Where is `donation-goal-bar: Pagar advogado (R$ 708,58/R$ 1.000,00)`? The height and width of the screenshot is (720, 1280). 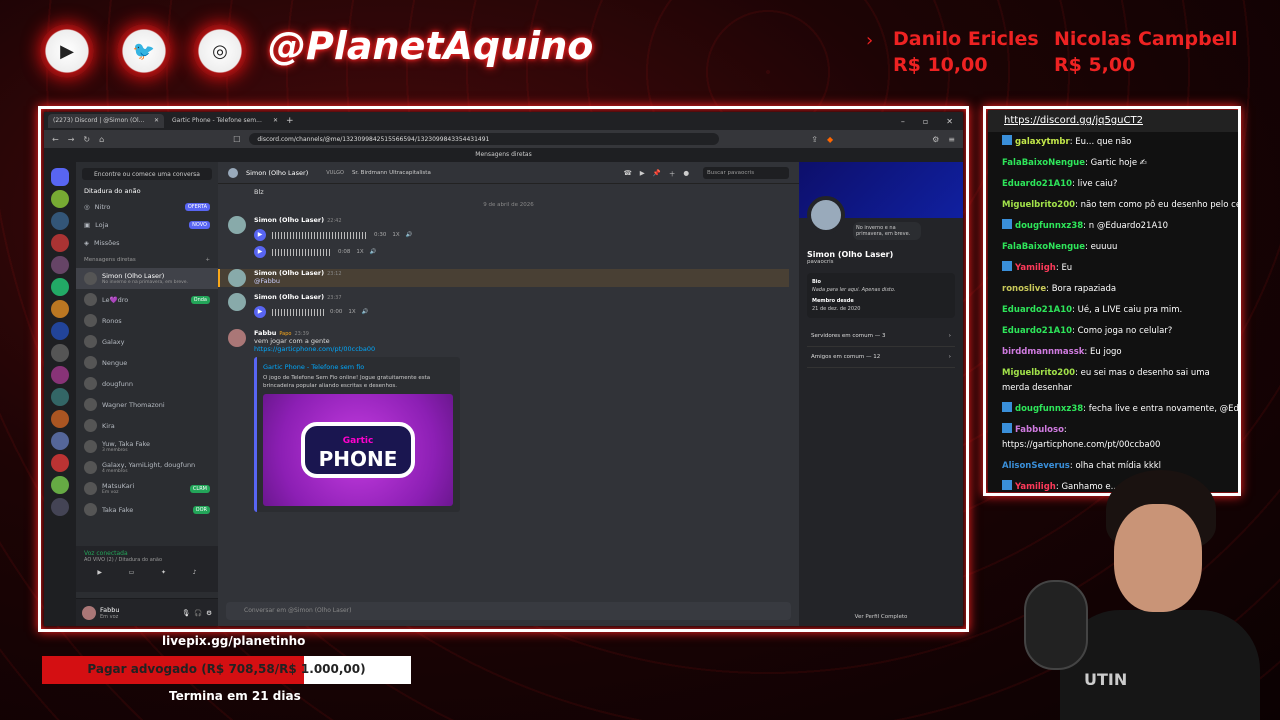
donation-goal-bar: Pagar advogado (R$ 708,58/R$ 1.000,00) is located at coordinates (226, 670).